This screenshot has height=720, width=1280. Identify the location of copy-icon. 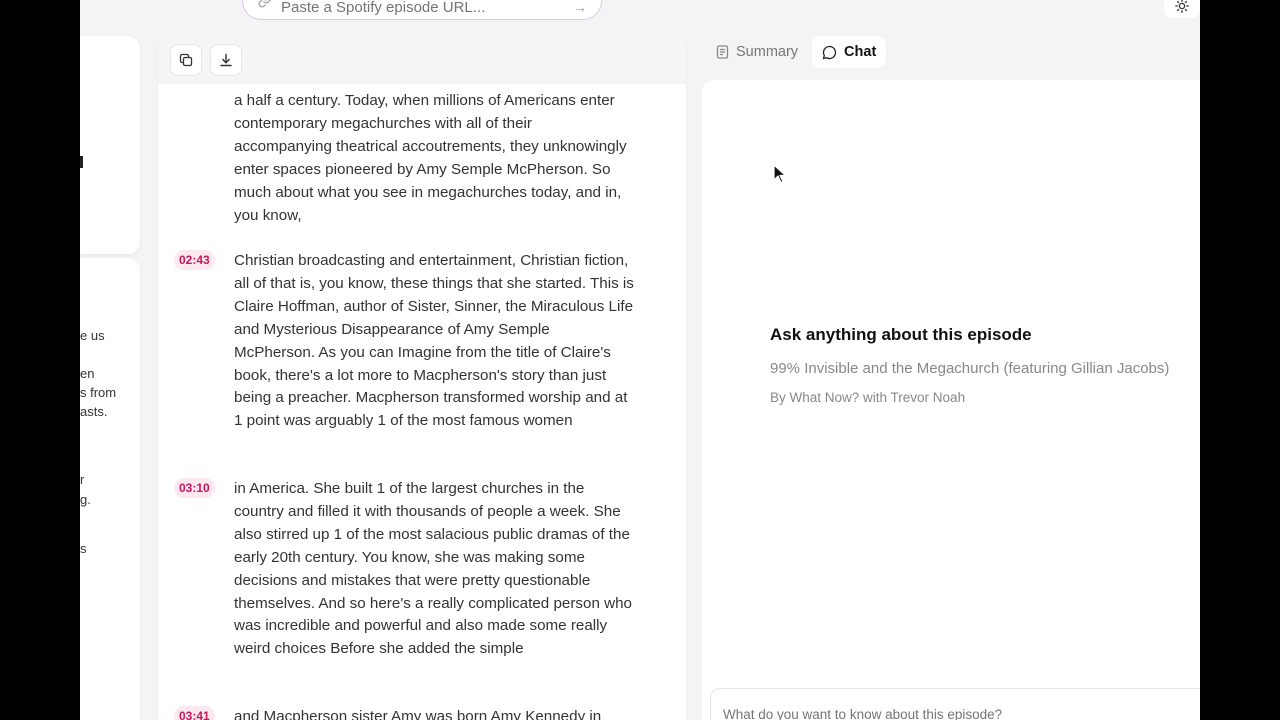
(186, 60).